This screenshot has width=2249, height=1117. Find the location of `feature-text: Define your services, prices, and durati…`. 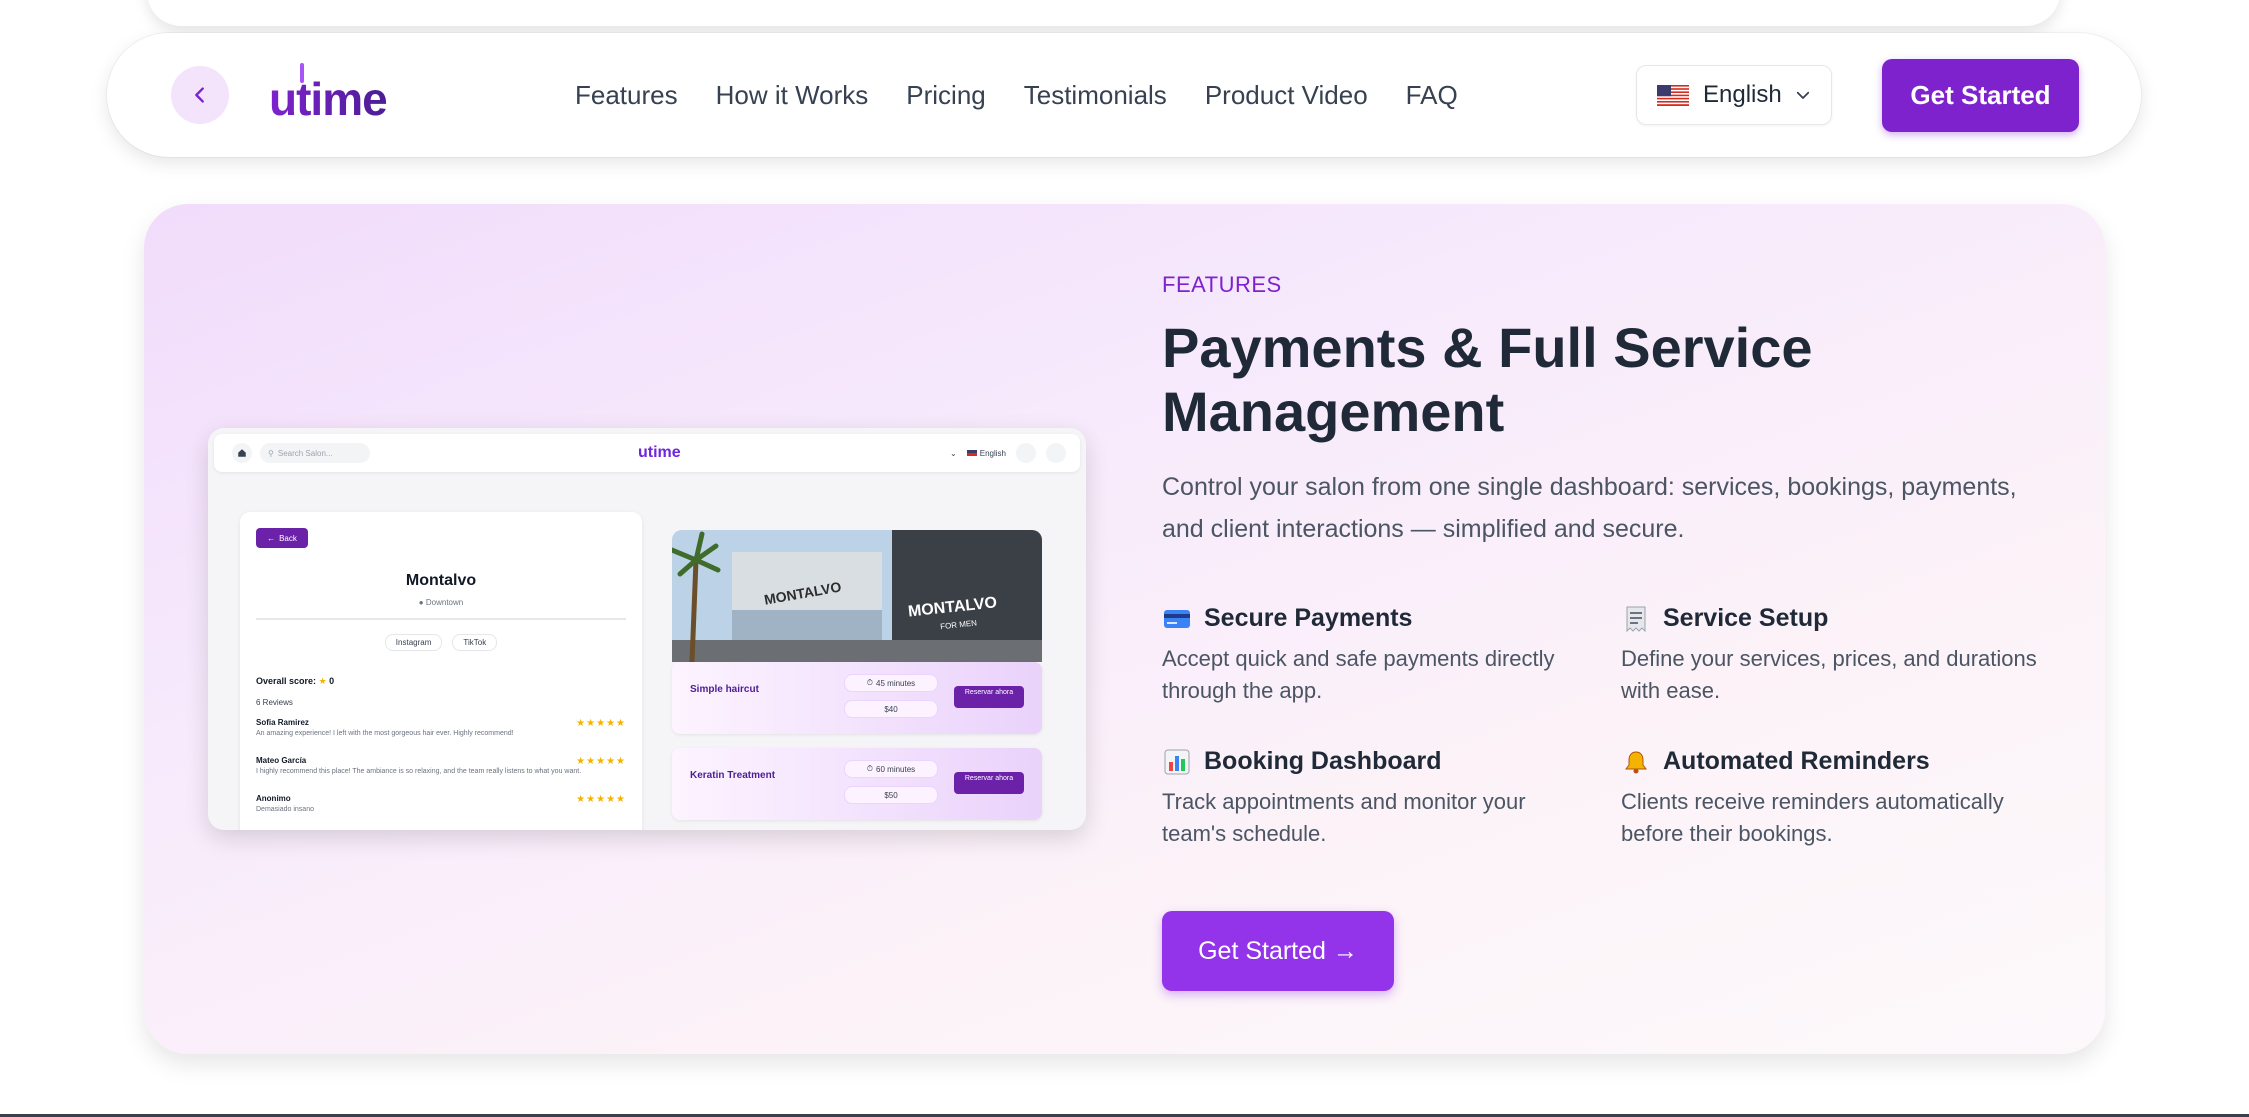

feature-text: Define your services, prices, and durati… is located at coordinates (1829, 674).